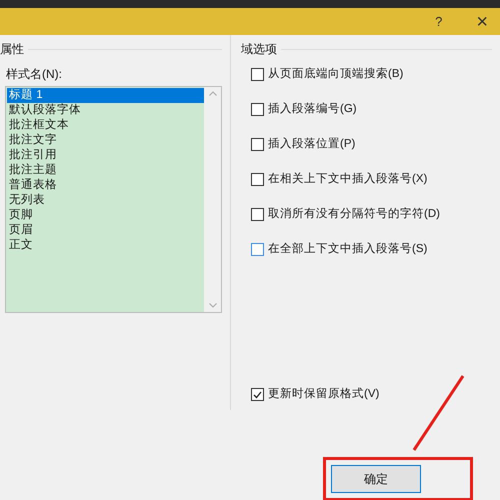 The image size is (500, 500). I want to click on help-button: ?, so click(438, 22).